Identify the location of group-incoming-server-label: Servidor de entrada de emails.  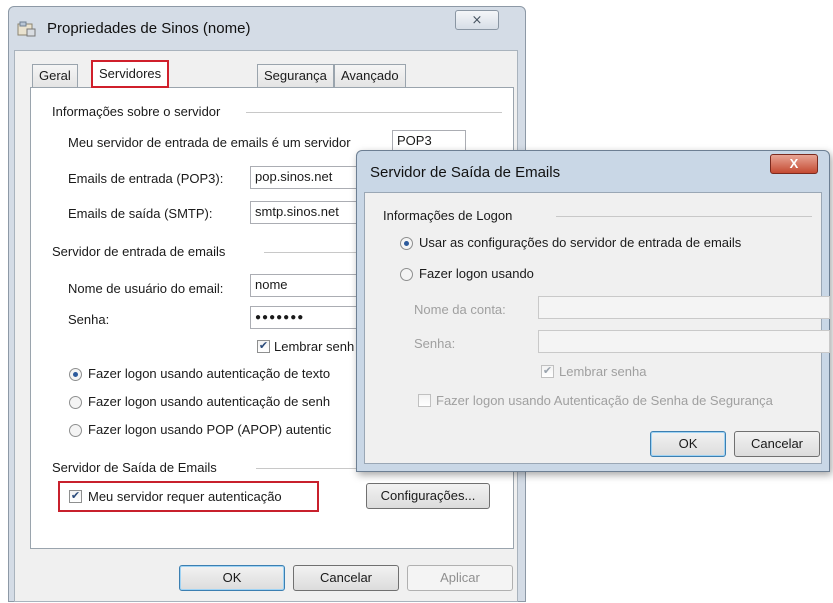
(139, 251).